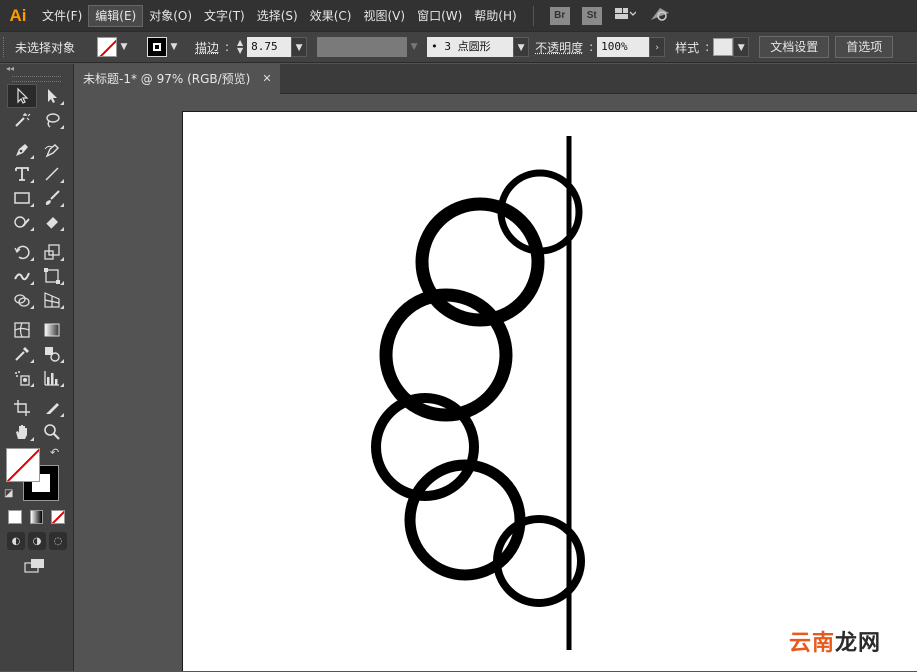 This screenshot has height=672, width=917. What do you see at coordinates (22, 330) in the screenshot?
I see `mesh-tool-icon` at bounding box center [22, 330].